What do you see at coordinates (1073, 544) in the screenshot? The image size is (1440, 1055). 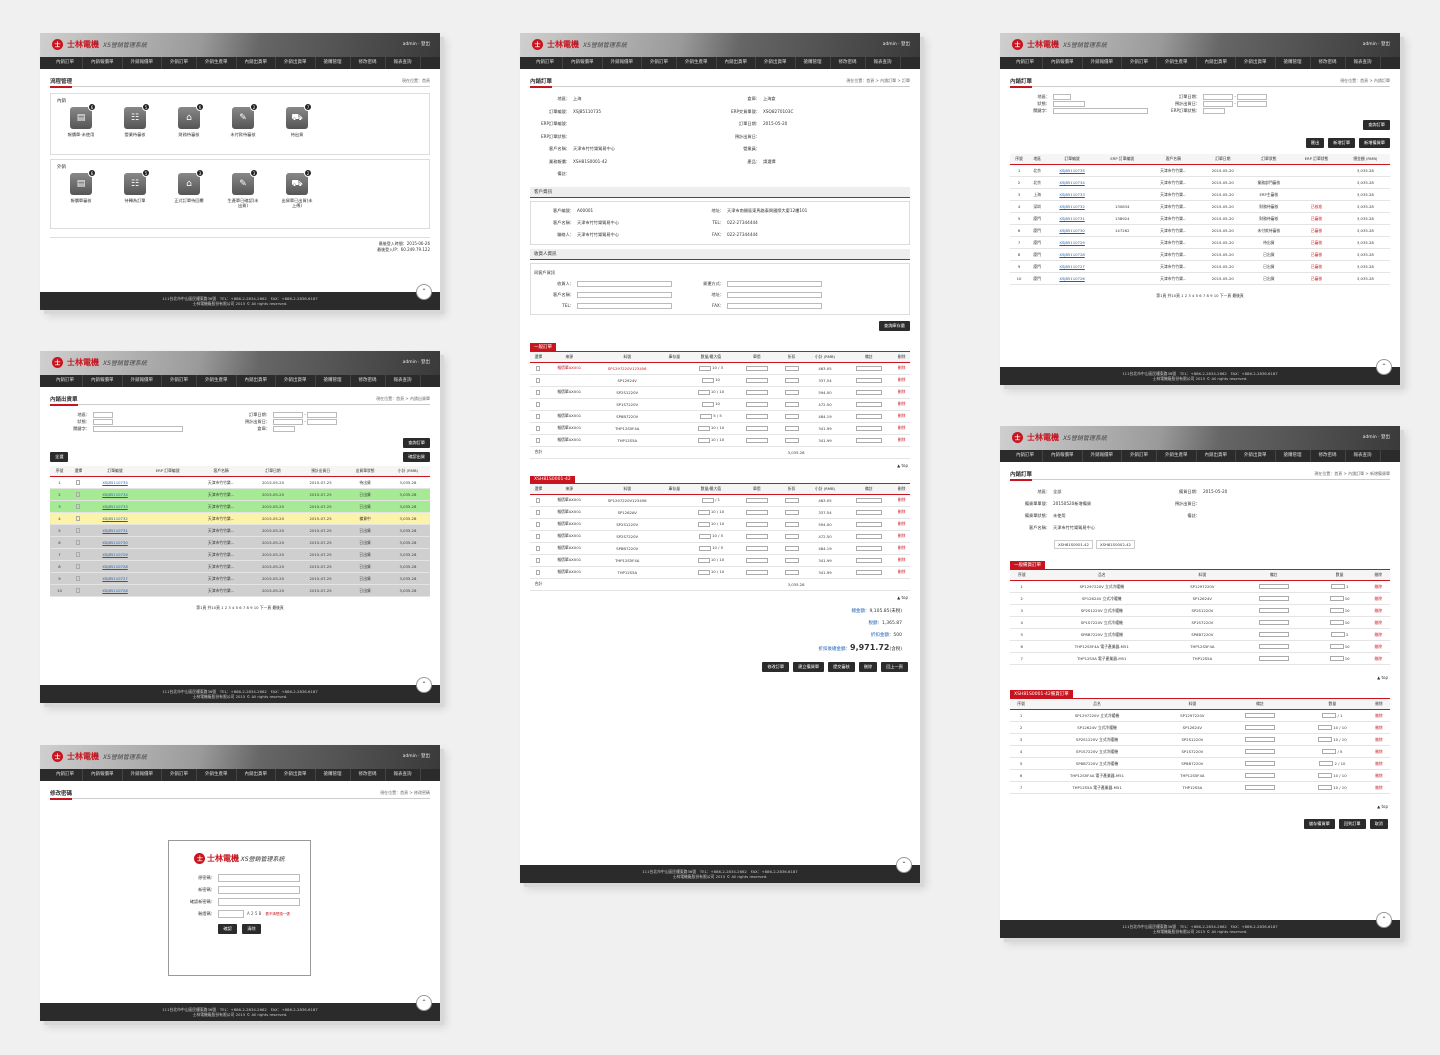 I see `quote-tag: XSH81S0001-42` at bounding box center [1073, 544].